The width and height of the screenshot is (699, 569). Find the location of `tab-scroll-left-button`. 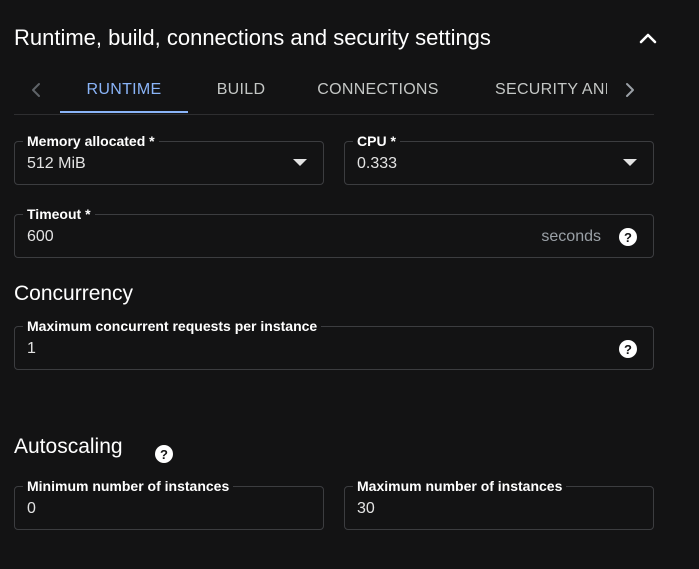

tab-scroll-left-button is located at coordinates (36, 90).